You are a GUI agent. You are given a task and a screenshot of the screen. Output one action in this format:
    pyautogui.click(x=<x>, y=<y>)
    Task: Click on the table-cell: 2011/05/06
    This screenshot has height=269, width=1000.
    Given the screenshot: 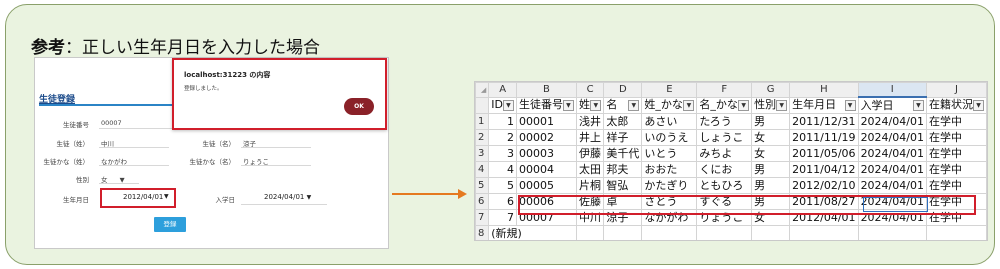 What is the action you would take?
    pyautogui.click(x=824, y=153)
    